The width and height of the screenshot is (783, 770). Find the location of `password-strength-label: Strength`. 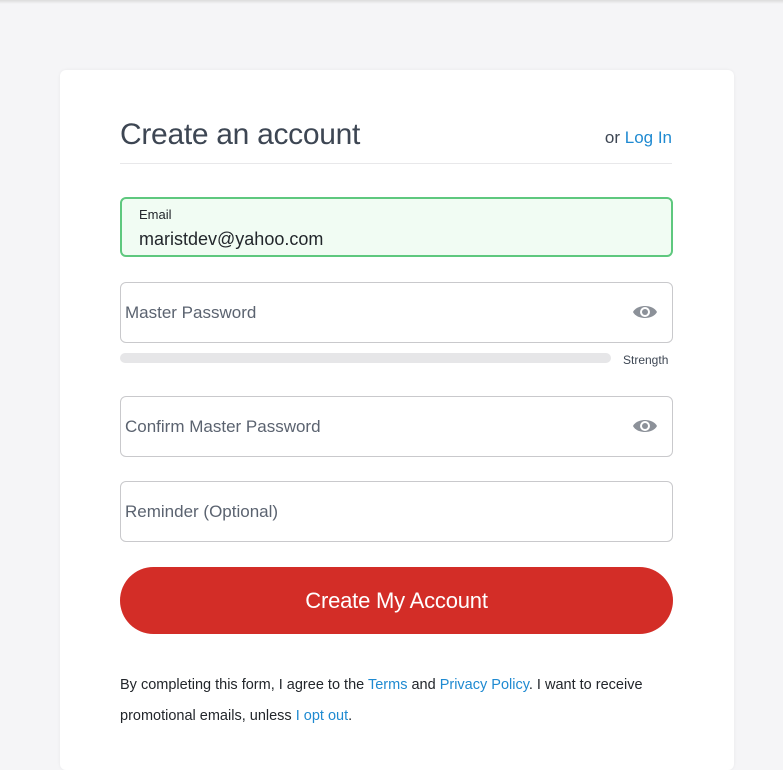

password-strength-label: Strength is located at coordinates (646, 360).